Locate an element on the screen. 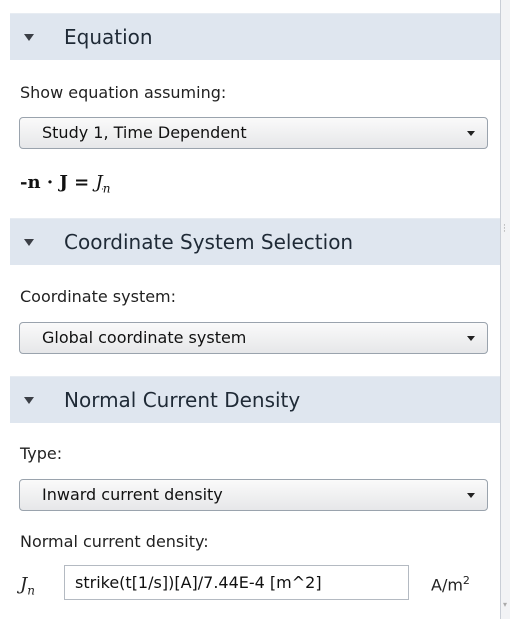 This screenshot has width=510, height=619. study-select-value: Study 1, Time Dependent is located at coordinates (144, 132).